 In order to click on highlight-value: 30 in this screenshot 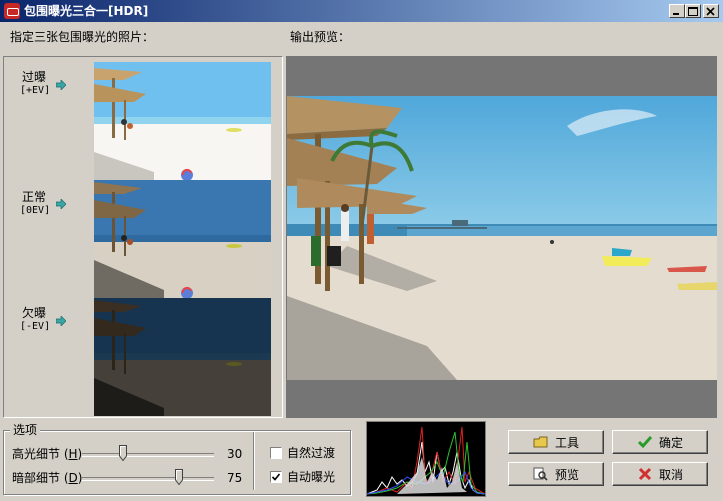, I will do `click(235, 454)`.